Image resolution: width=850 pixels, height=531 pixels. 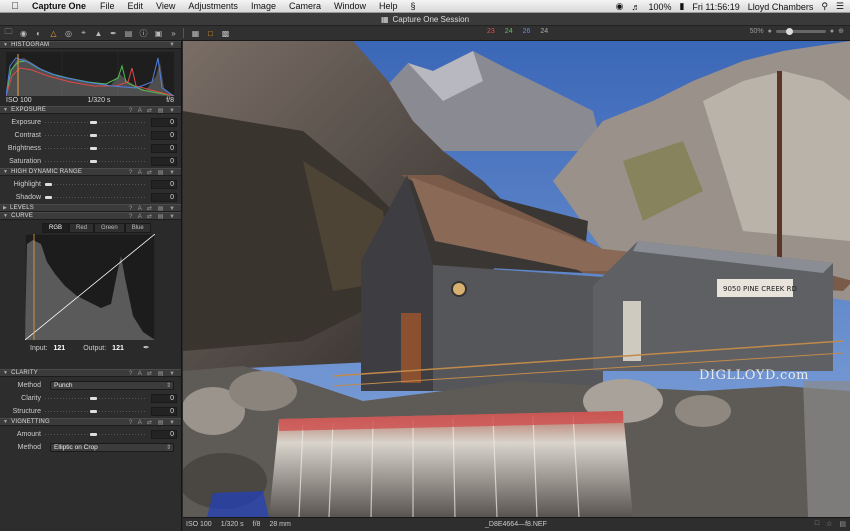 What do you see at coordinates (213, 6) in the screenshot?
I see `menu-adjustments: Adjustments` at bounding box center [213, 6].